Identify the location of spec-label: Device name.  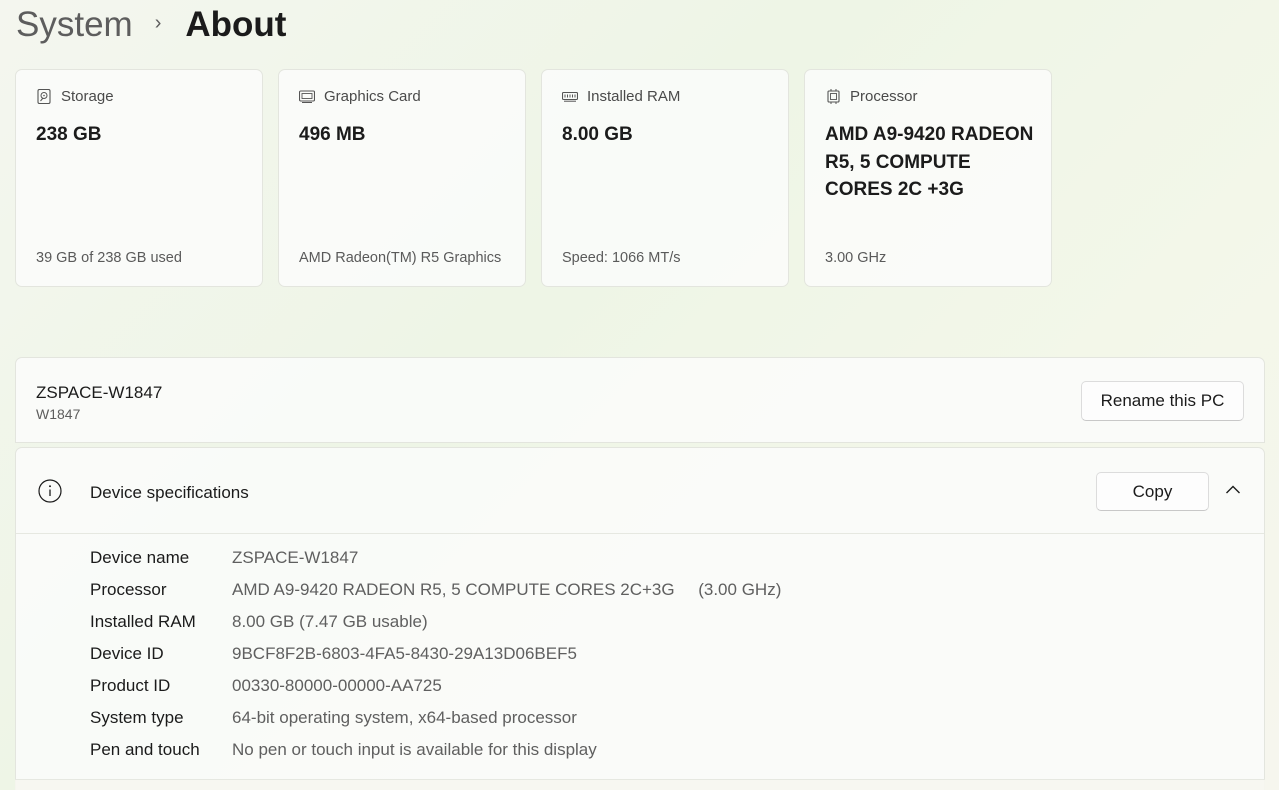
(140, 557).